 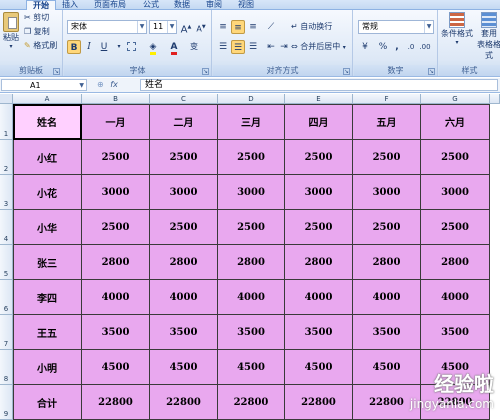 What do you see at coordinates (397, 47) in the screenshot?
I see `comma-button: ,` at bounding box center [397, 47].